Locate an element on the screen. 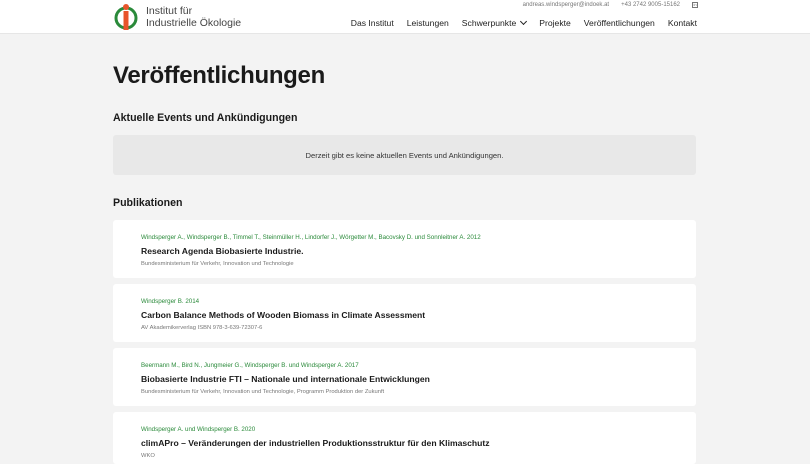  nav-item-das-institut: Das Institut is located at coordinates (372, 23).